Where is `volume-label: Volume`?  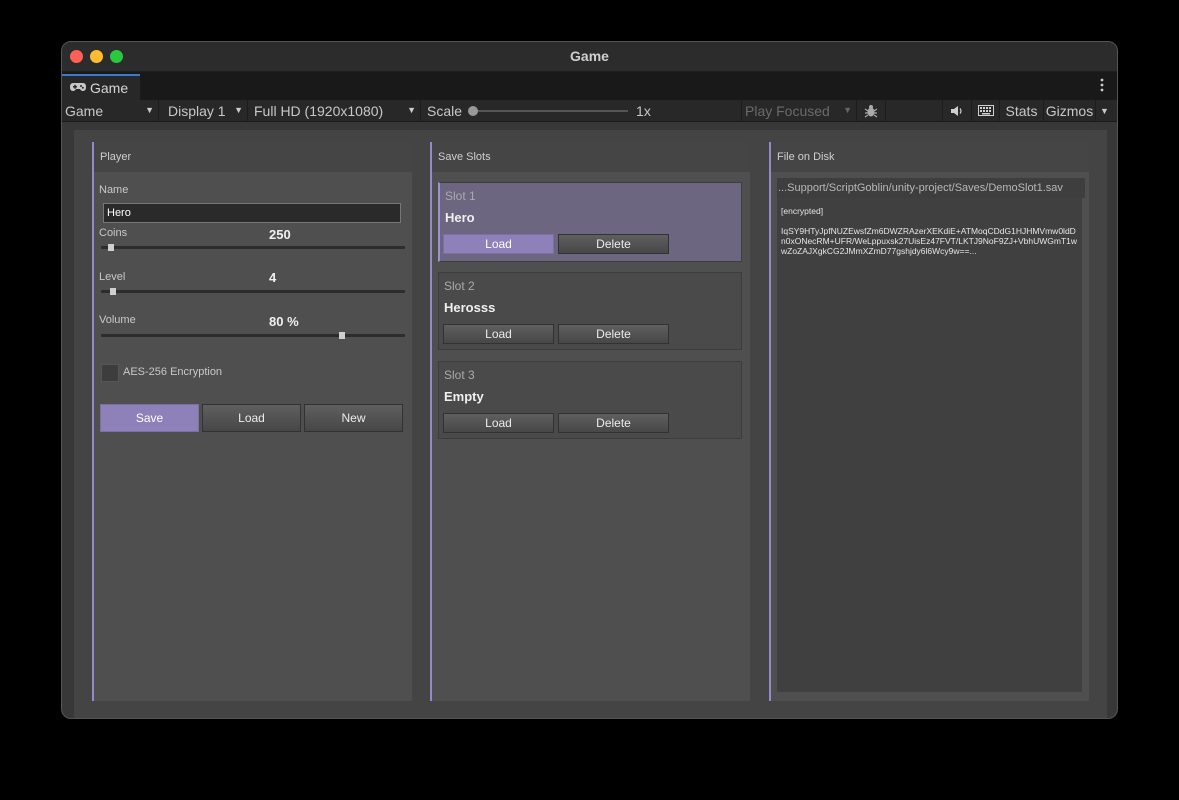 volume-label: Volume is located at coordinates (117, 320).